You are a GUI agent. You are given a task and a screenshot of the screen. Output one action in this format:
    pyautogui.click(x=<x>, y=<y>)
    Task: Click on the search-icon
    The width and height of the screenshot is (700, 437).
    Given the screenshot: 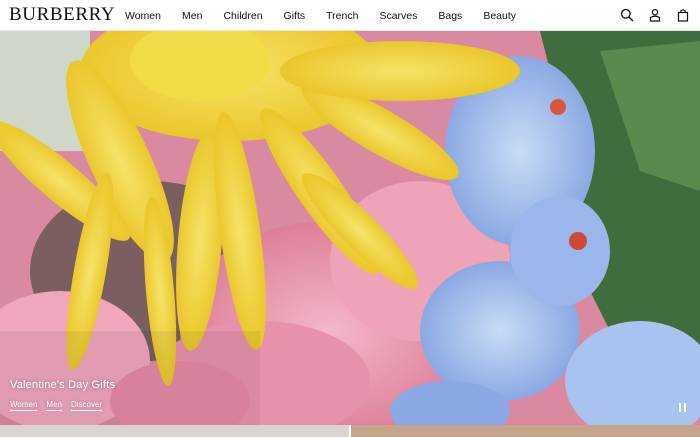 What is the action you would take?
    pyautogui.click(x=627, y=15)
    